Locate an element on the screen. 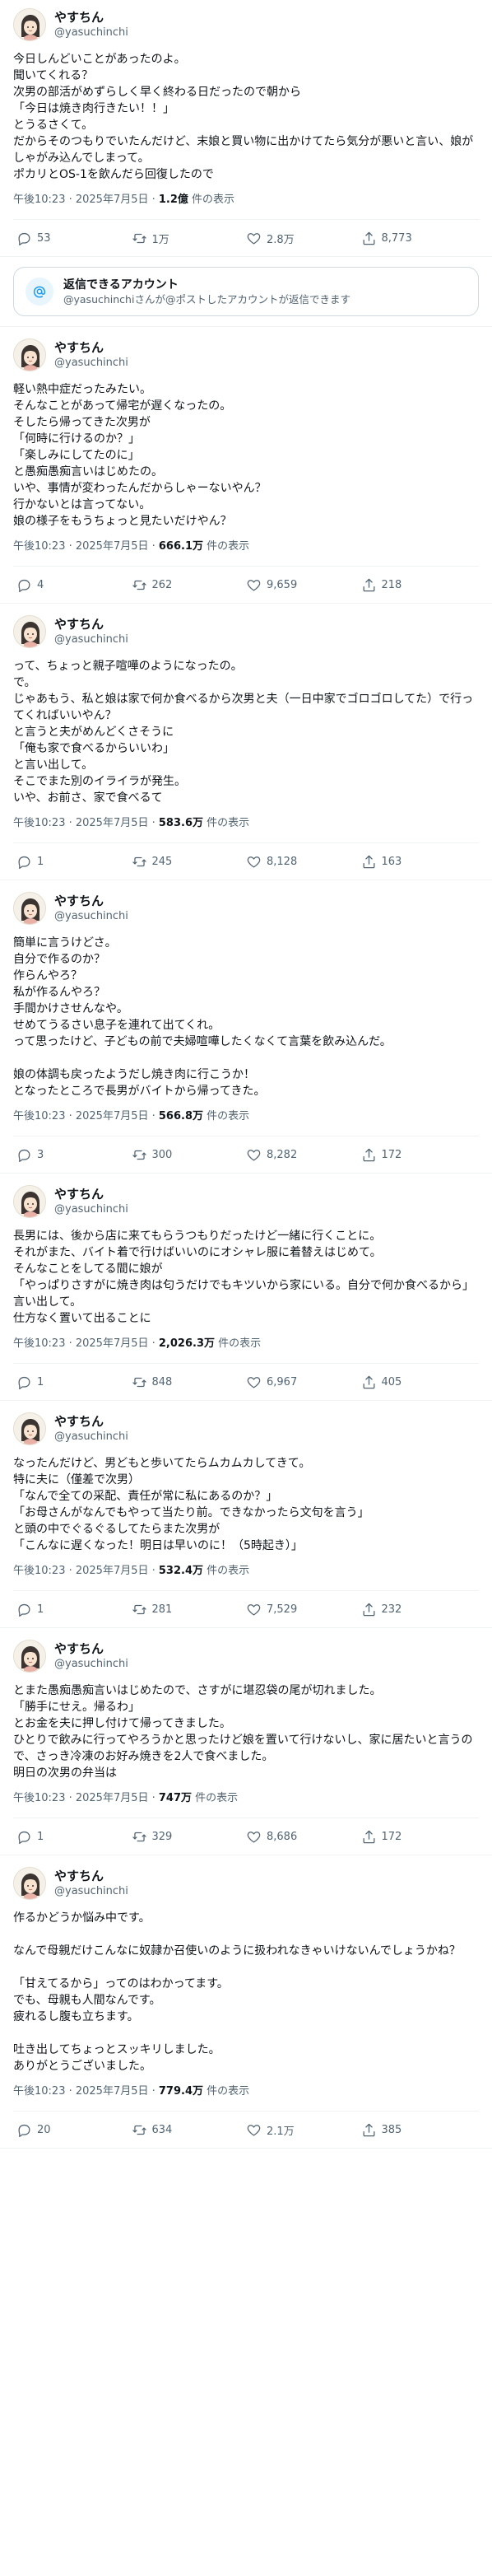 The width and height of the screenshot is (492, 2576). bookmark-button: 163 is located at coordinates (418, 862).